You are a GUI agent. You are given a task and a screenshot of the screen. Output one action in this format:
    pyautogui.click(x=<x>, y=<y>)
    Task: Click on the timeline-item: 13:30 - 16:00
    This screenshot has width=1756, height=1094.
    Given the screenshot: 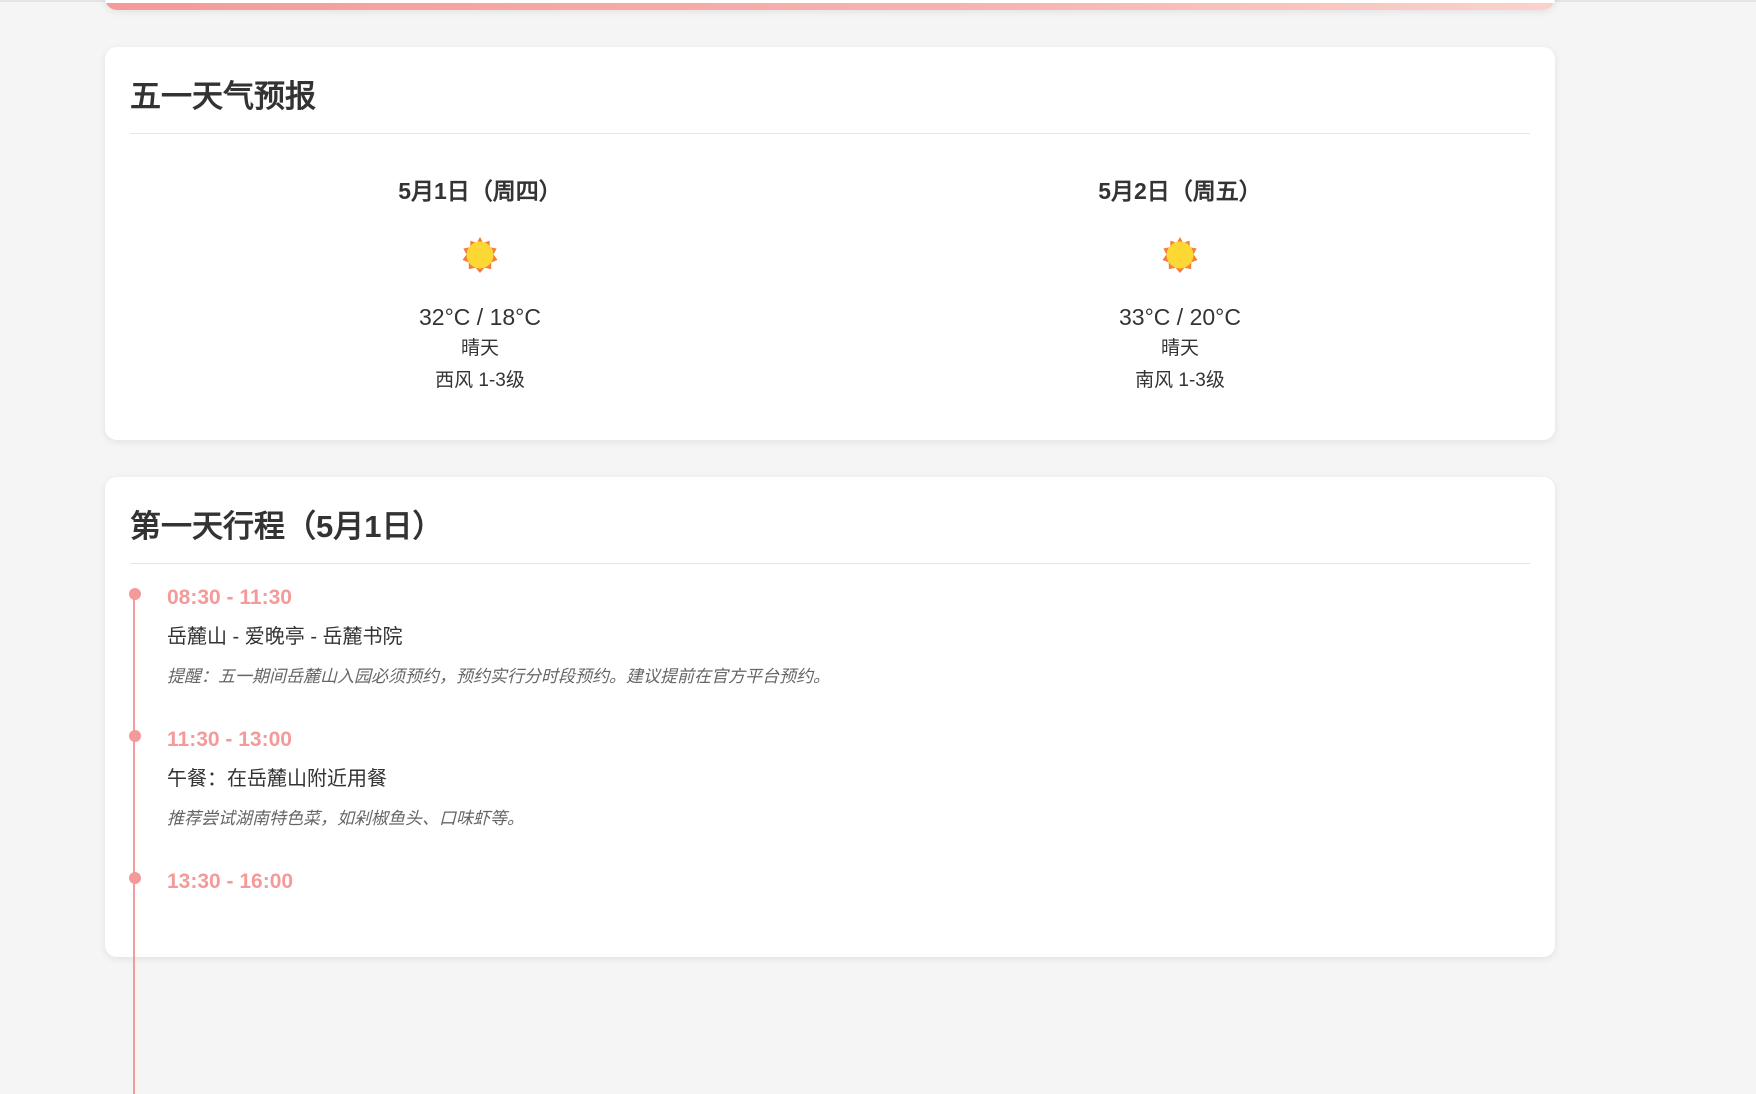 What is the action you would take?
    pyautogui.click(x=829, y=939)
    